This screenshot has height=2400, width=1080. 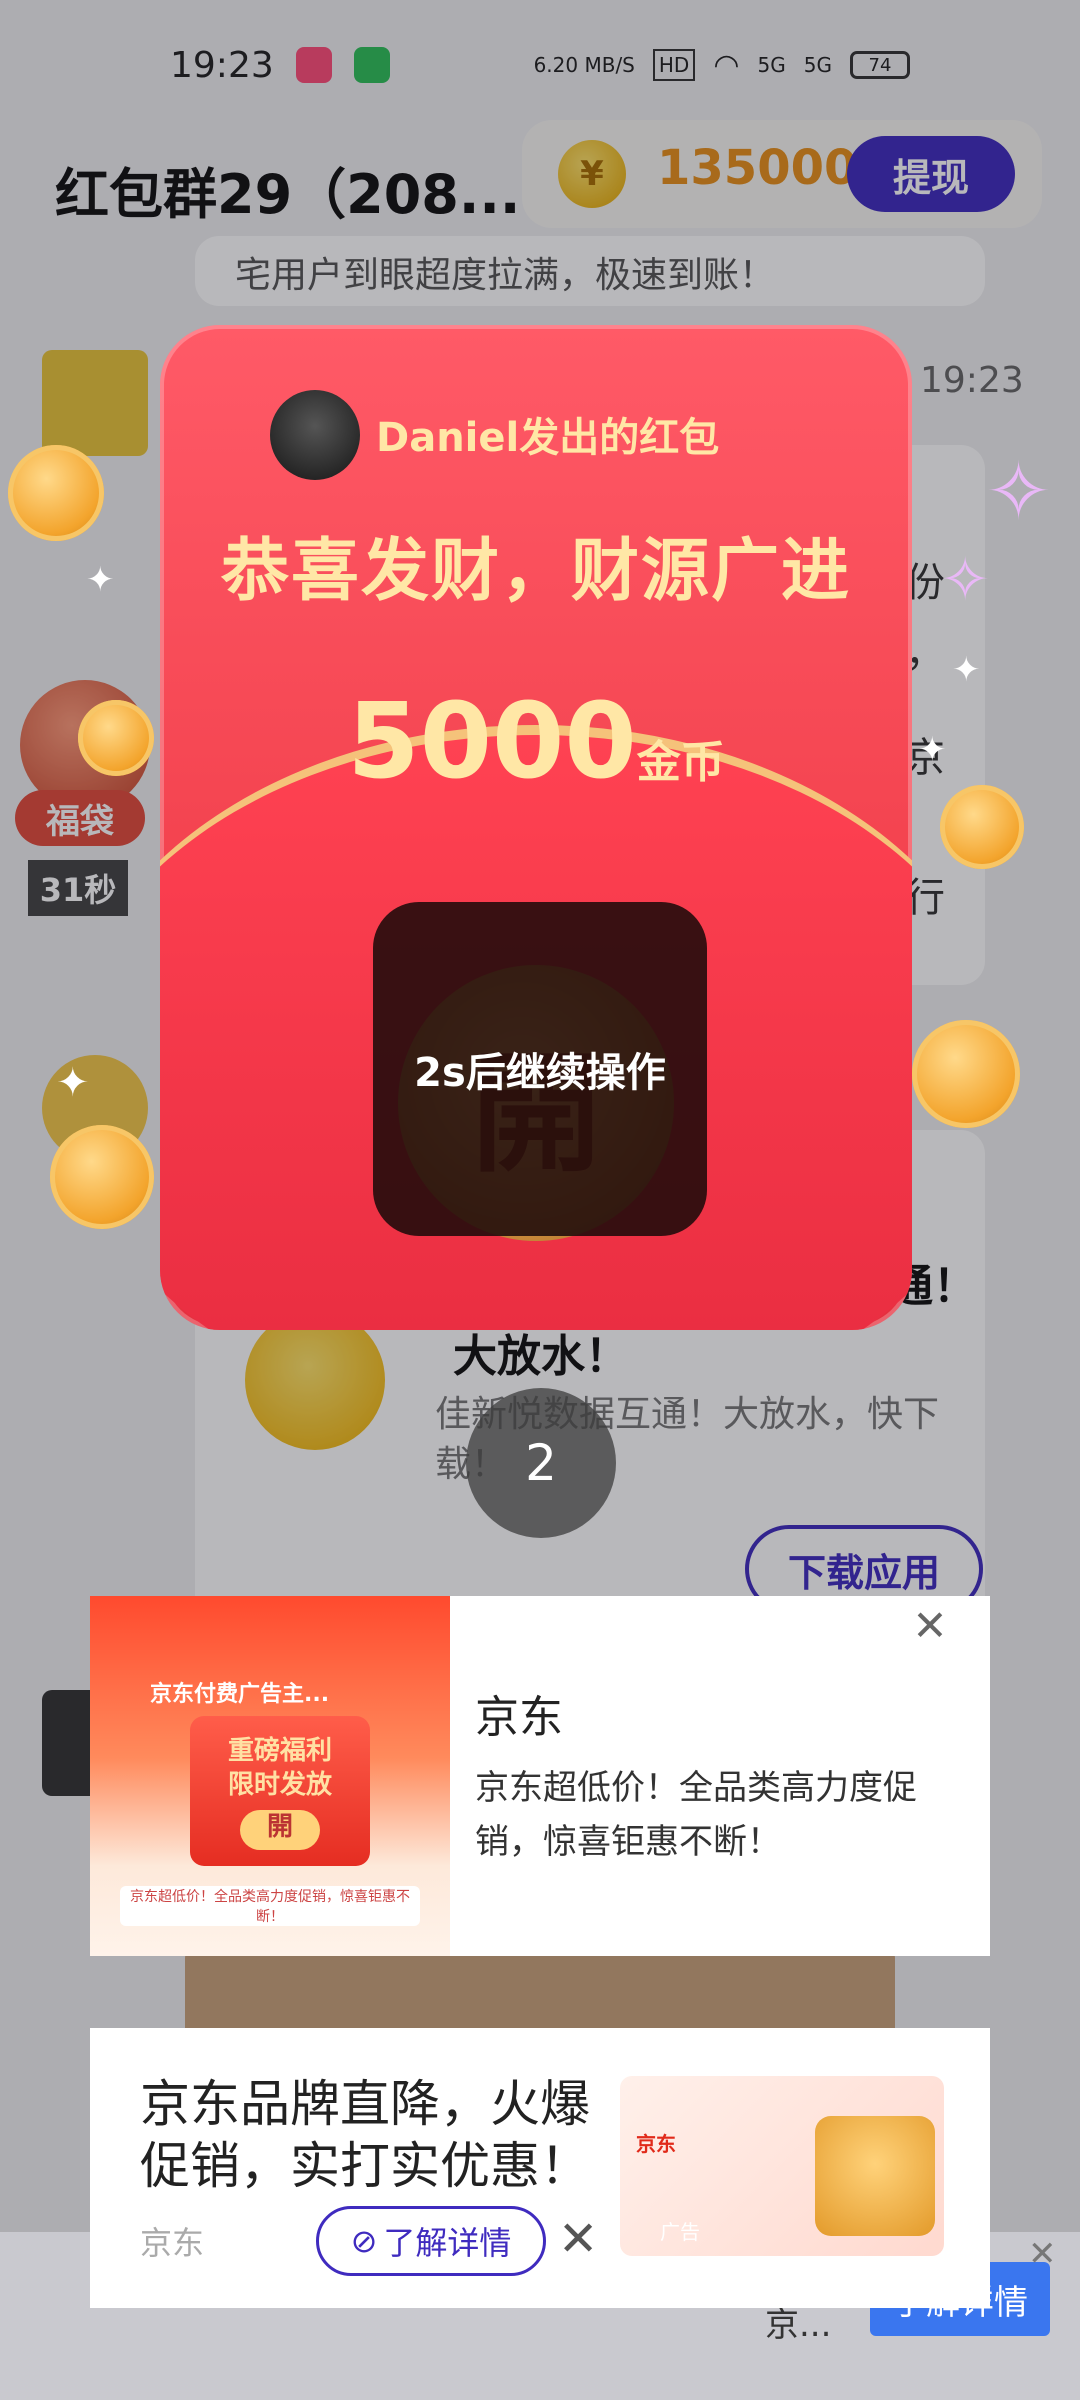 I want to click on ad-thumb-box-text: 重磅福利 限时发放, so click(x=279, y=1768).